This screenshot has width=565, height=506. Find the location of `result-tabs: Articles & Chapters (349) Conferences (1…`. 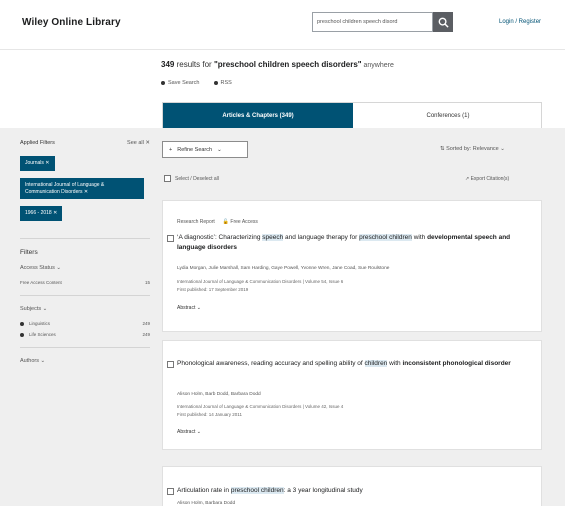

result-tabs: Articles & Chapters (349) Conferences (1… is located at coordinates (352, 118).